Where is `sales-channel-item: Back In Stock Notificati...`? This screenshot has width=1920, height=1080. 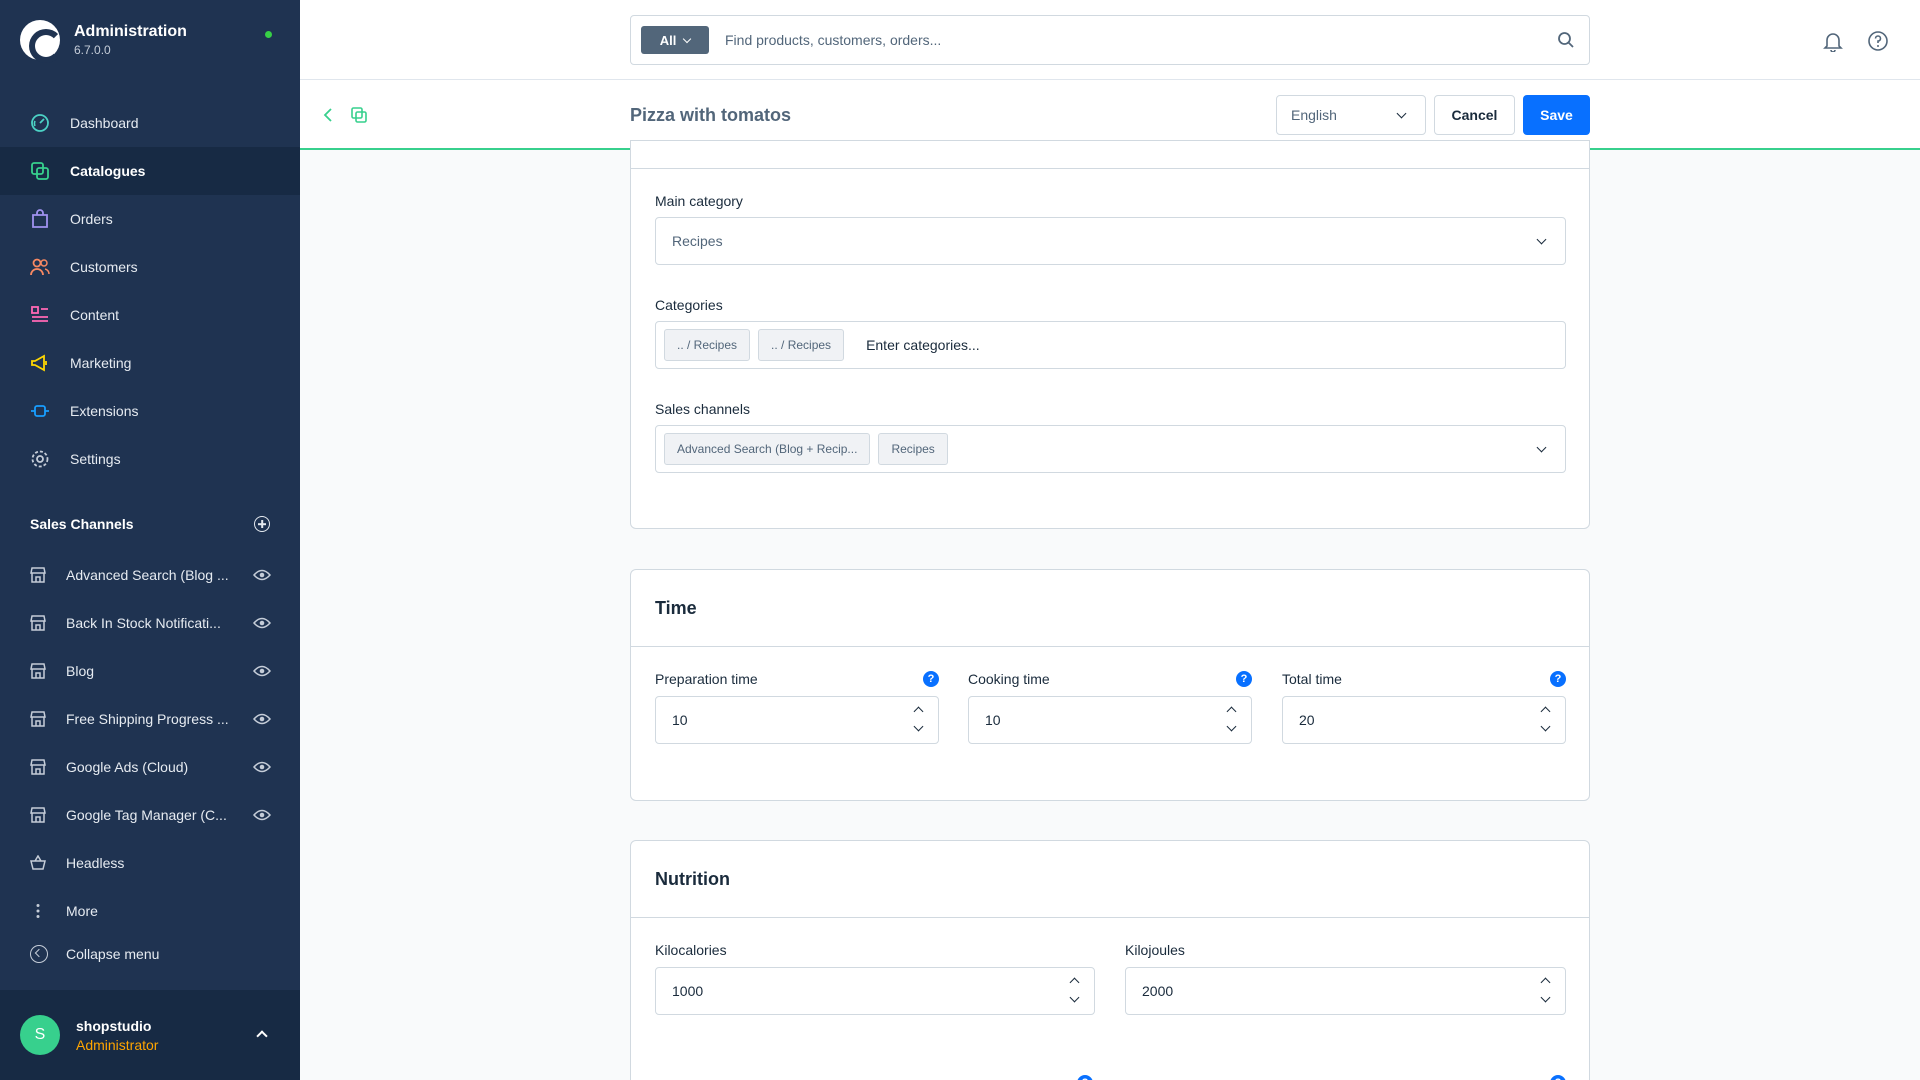
sales-channel-item: Back In Stock Notificati... is located at coordinates (150, 623).